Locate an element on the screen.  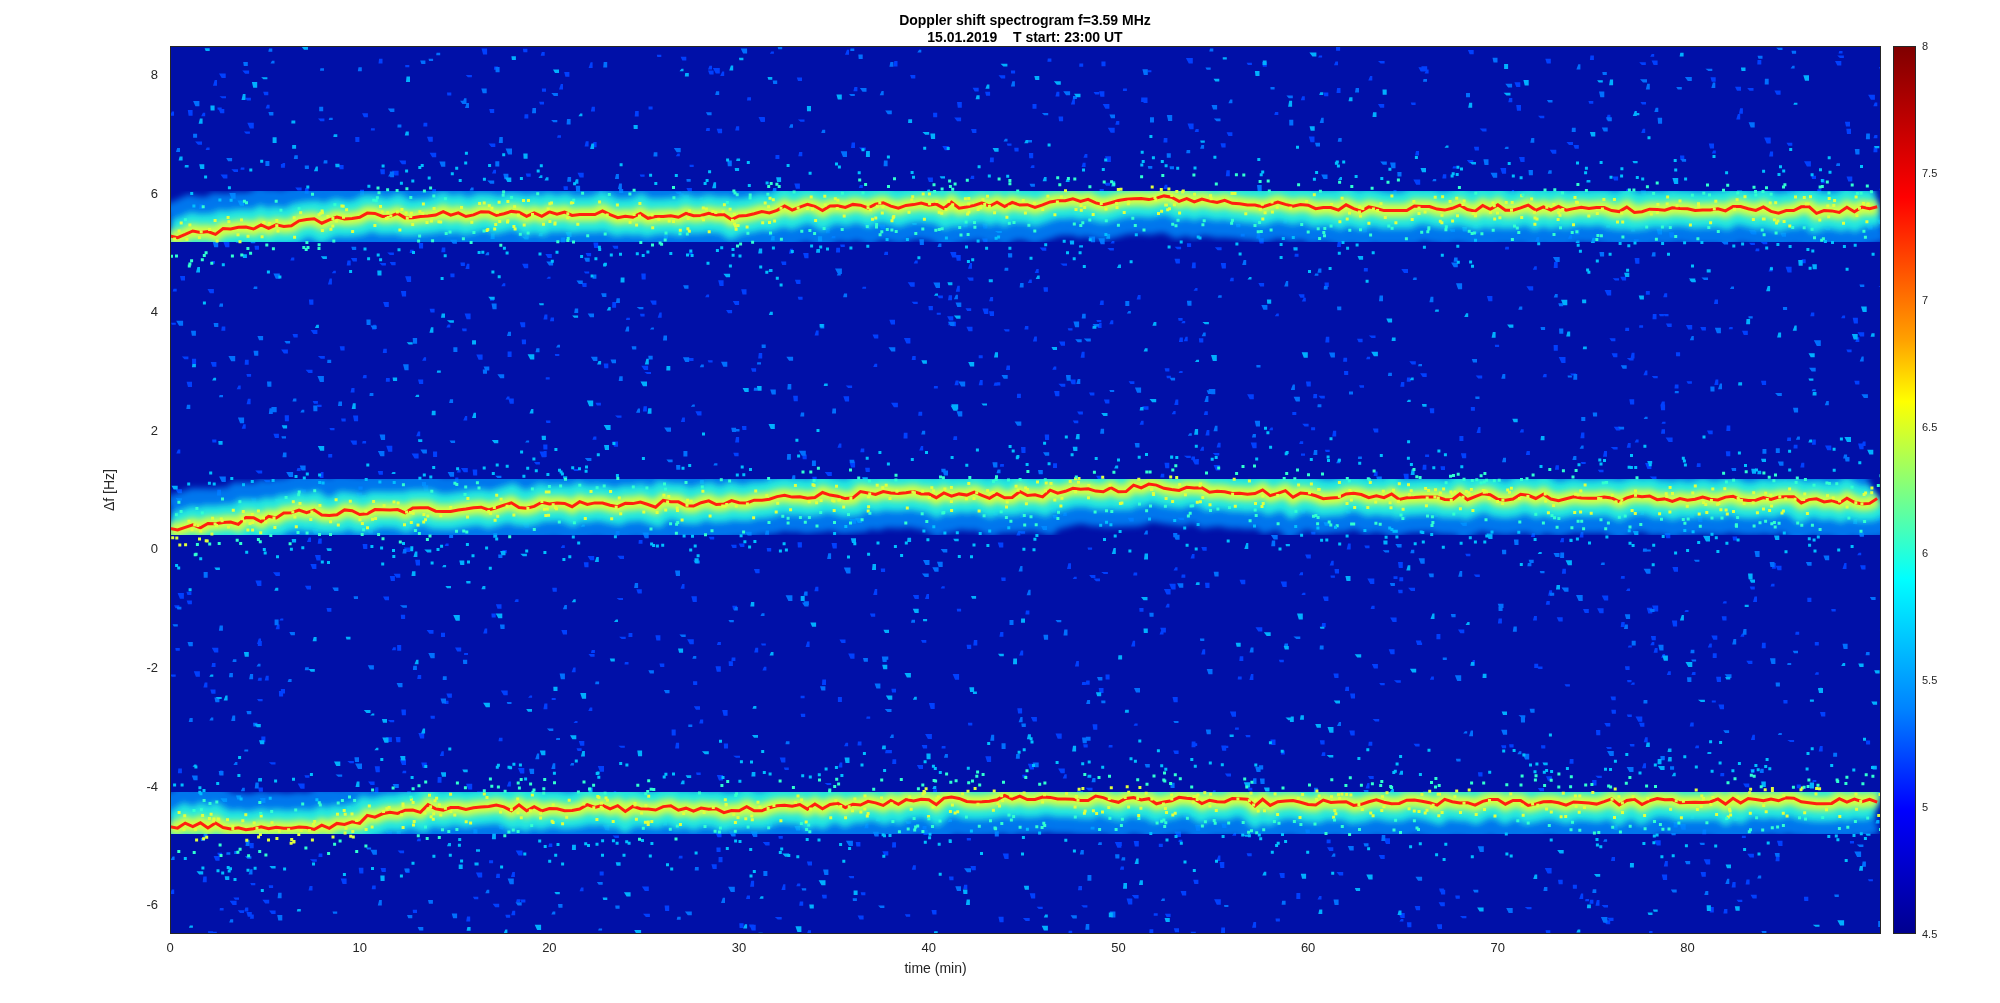
y-tick-label: -4 is located at coordinates (152, 786).